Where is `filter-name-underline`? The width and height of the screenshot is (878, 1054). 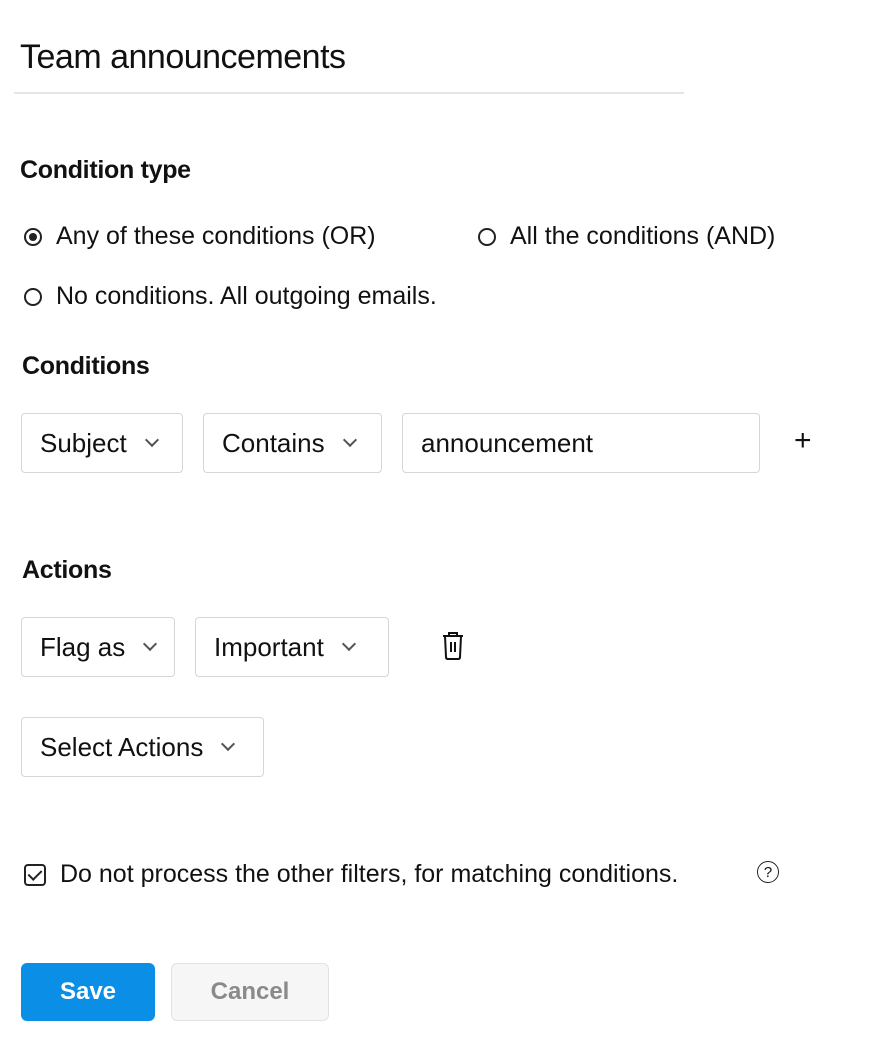
filter-name-underline is located at coordinates (349, 93).